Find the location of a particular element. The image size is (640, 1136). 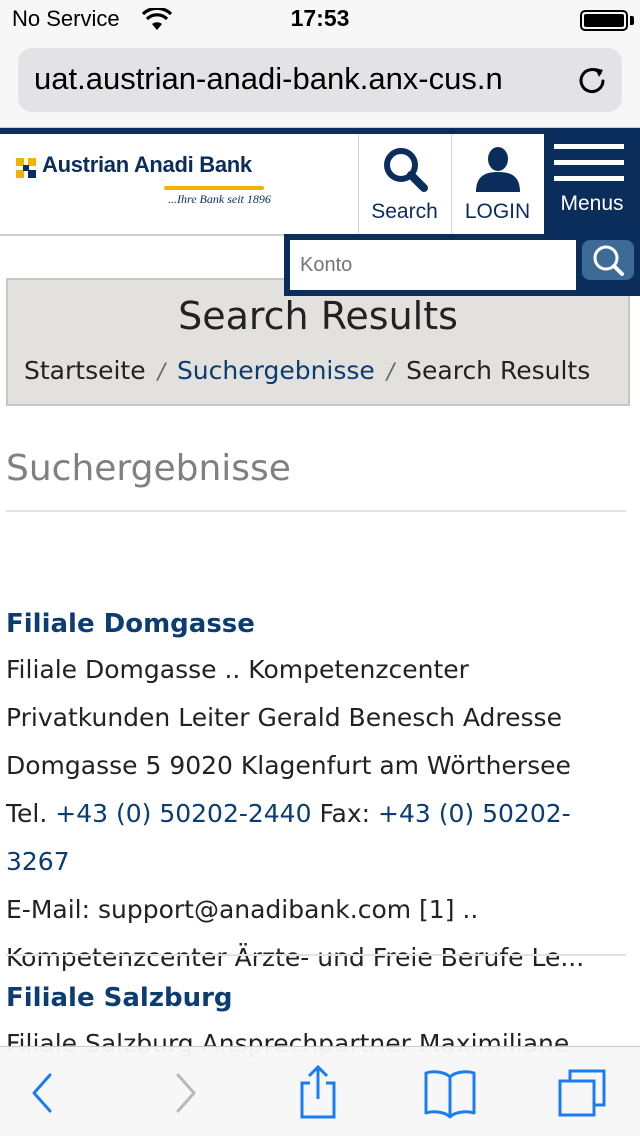

search-box is located at coordinates (433, 265).